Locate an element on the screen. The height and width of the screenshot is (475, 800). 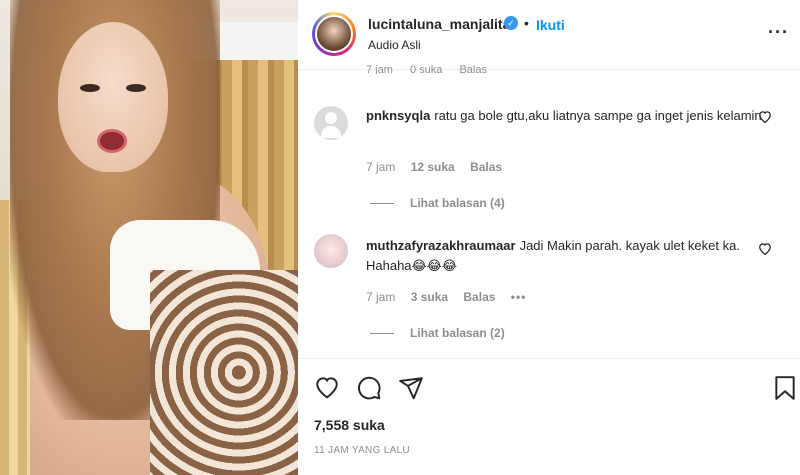
view-replies-button: Lihat balasan (4) is located at coordinates (437, 203).